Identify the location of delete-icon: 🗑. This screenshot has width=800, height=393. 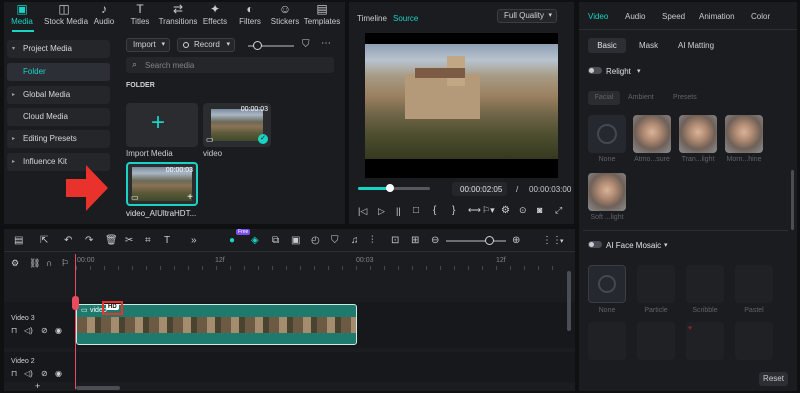
(111, 240).